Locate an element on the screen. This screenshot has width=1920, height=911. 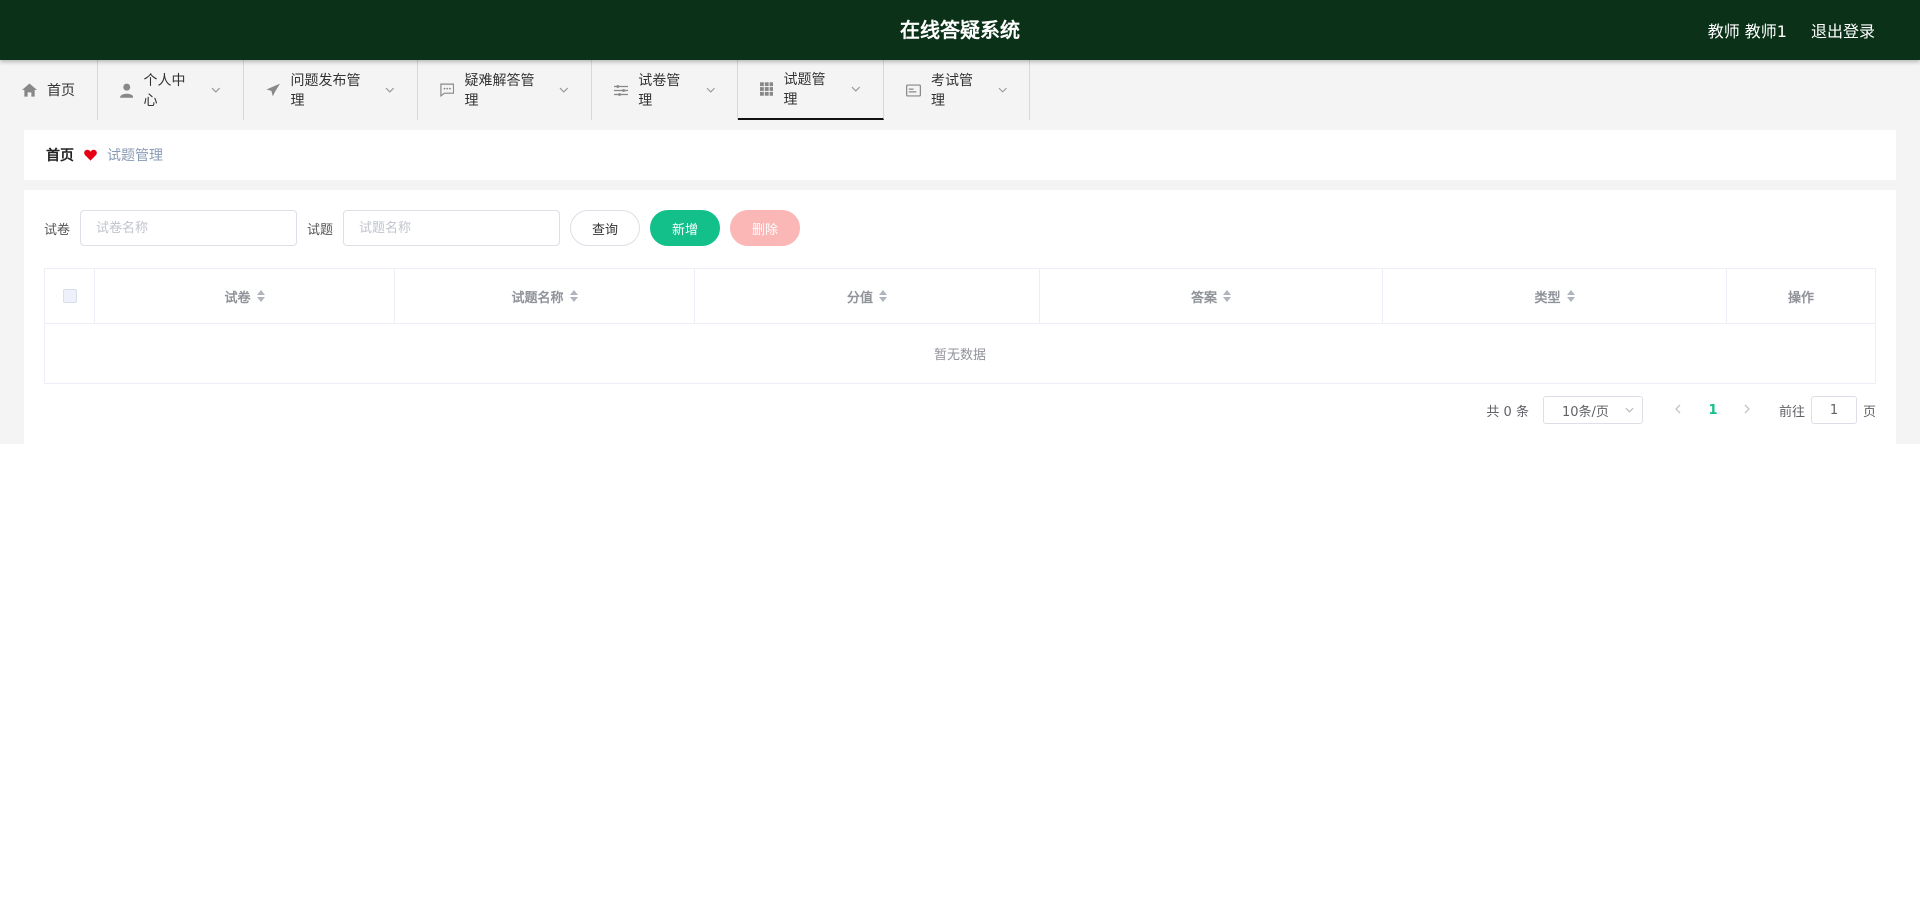
breadcrumb: 首页 试题管理 is located at coordinates (960, 155).